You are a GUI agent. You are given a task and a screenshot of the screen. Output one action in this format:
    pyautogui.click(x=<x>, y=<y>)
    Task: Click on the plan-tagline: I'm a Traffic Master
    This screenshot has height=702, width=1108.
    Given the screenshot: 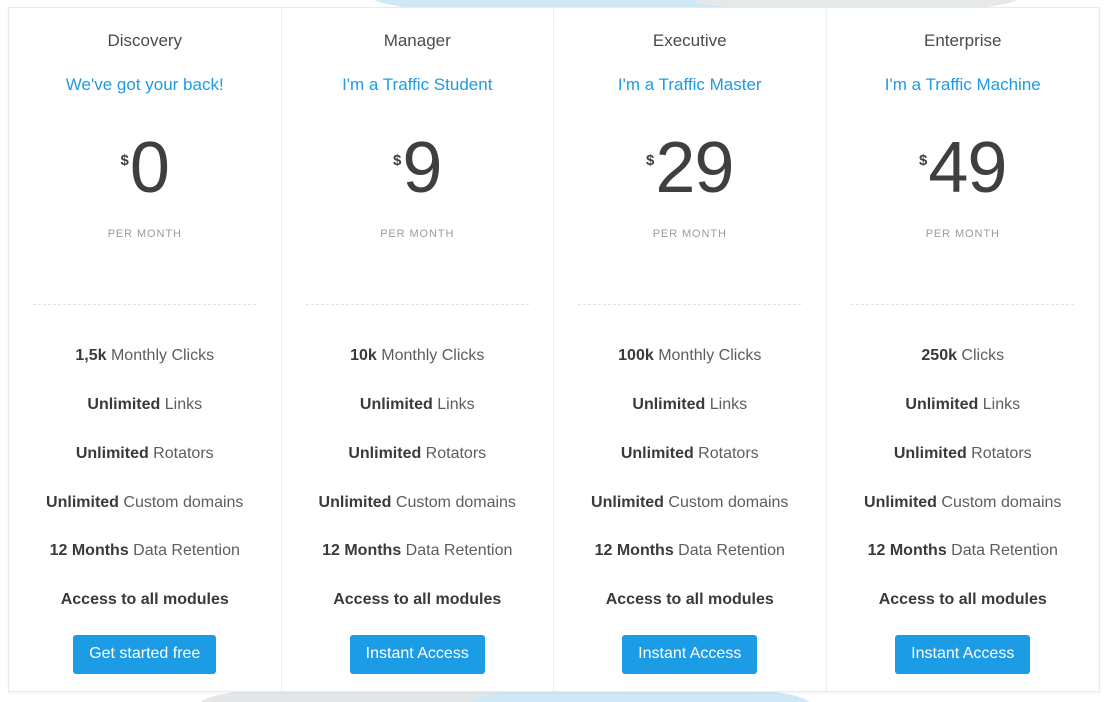 What is the action you would take?
    pyautogui.click(x=689, y=85)
    